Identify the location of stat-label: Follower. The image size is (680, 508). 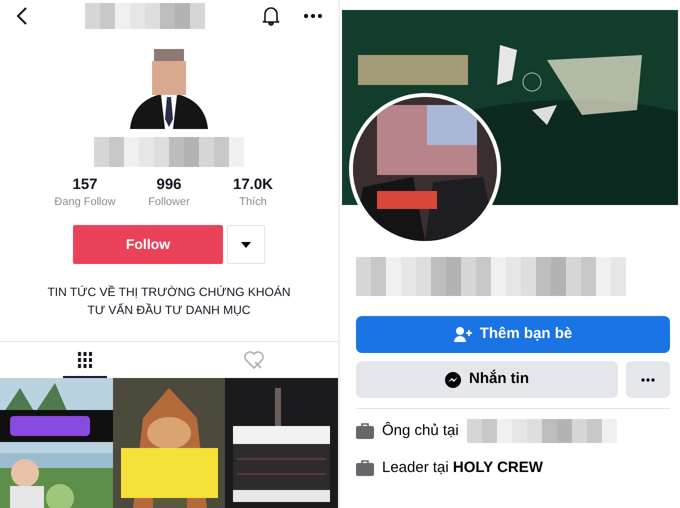
(169, 202).